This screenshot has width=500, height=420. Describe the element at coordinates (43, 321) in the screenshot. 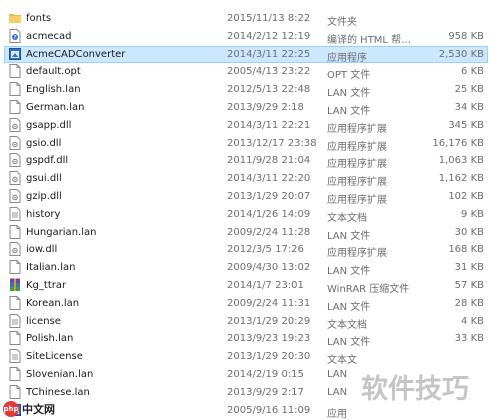

I see `file-name: license` at that location.